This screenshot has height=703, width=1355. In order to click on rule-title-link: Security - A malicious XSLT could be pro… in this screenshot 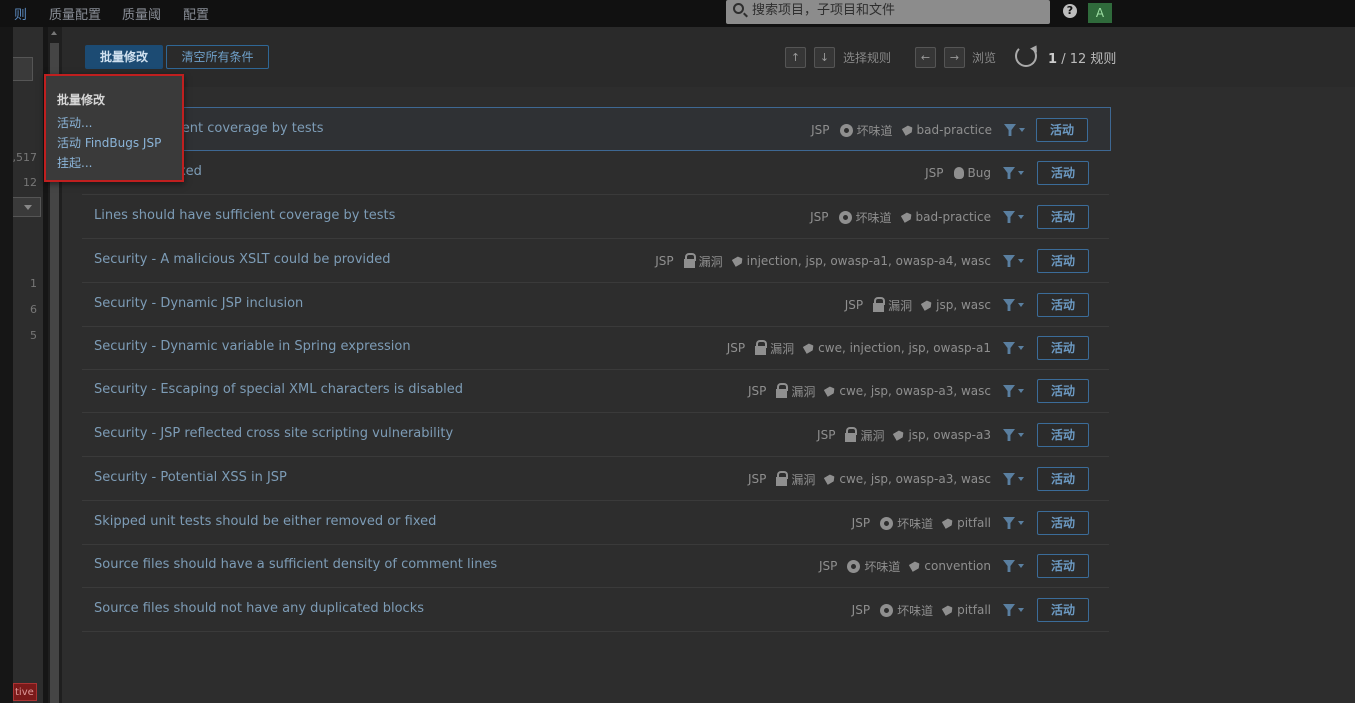, I will do `click(242, 259)`.